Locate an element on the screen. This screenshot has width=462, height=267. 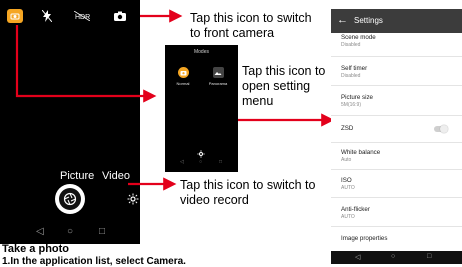
shutter-icon is located at coordinates (70, 199).